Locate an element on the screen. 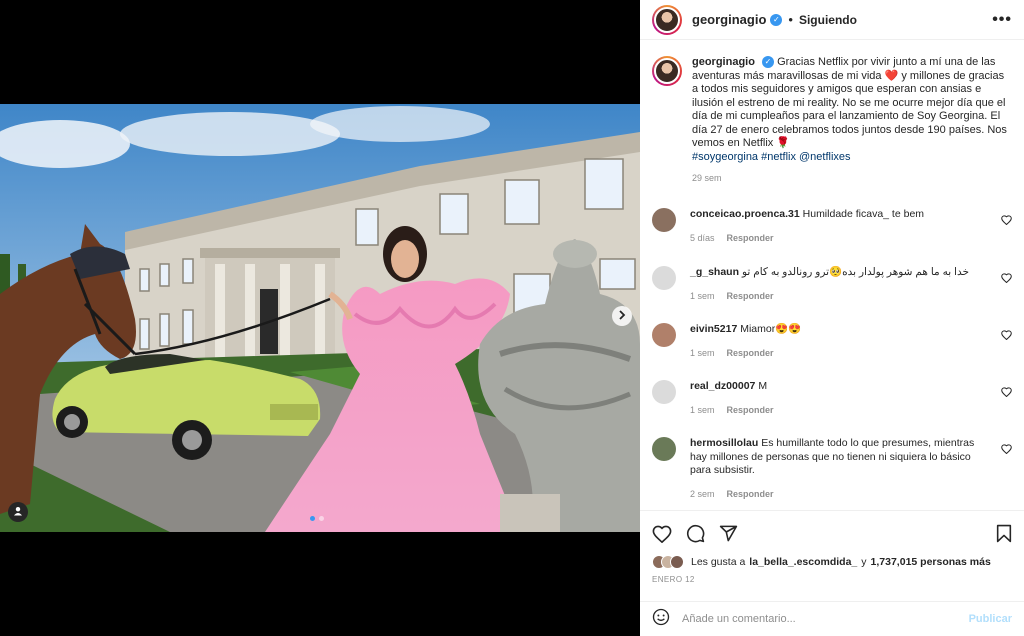 The width and height of the screenshot is (1024, 636). comment-text: M is located at coordinates (763, 386).